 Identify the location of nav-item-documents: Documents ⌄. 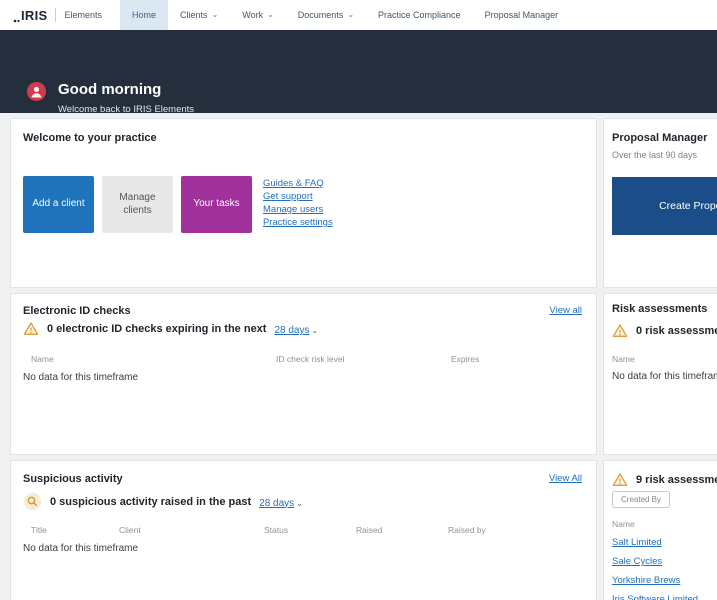
(326, 15).